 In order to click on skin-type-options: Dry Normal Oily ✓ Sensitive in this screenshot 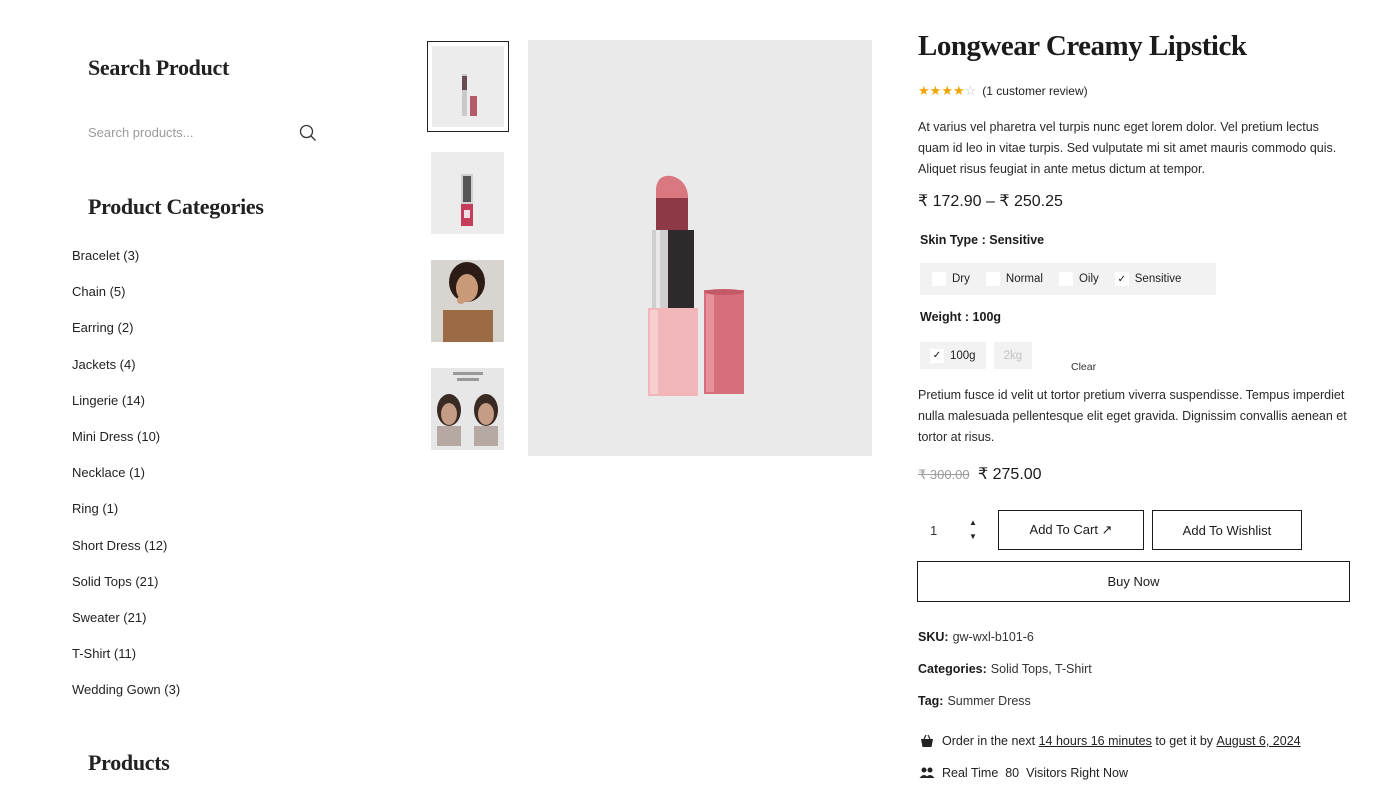, I will do `click(1068, 279)`.